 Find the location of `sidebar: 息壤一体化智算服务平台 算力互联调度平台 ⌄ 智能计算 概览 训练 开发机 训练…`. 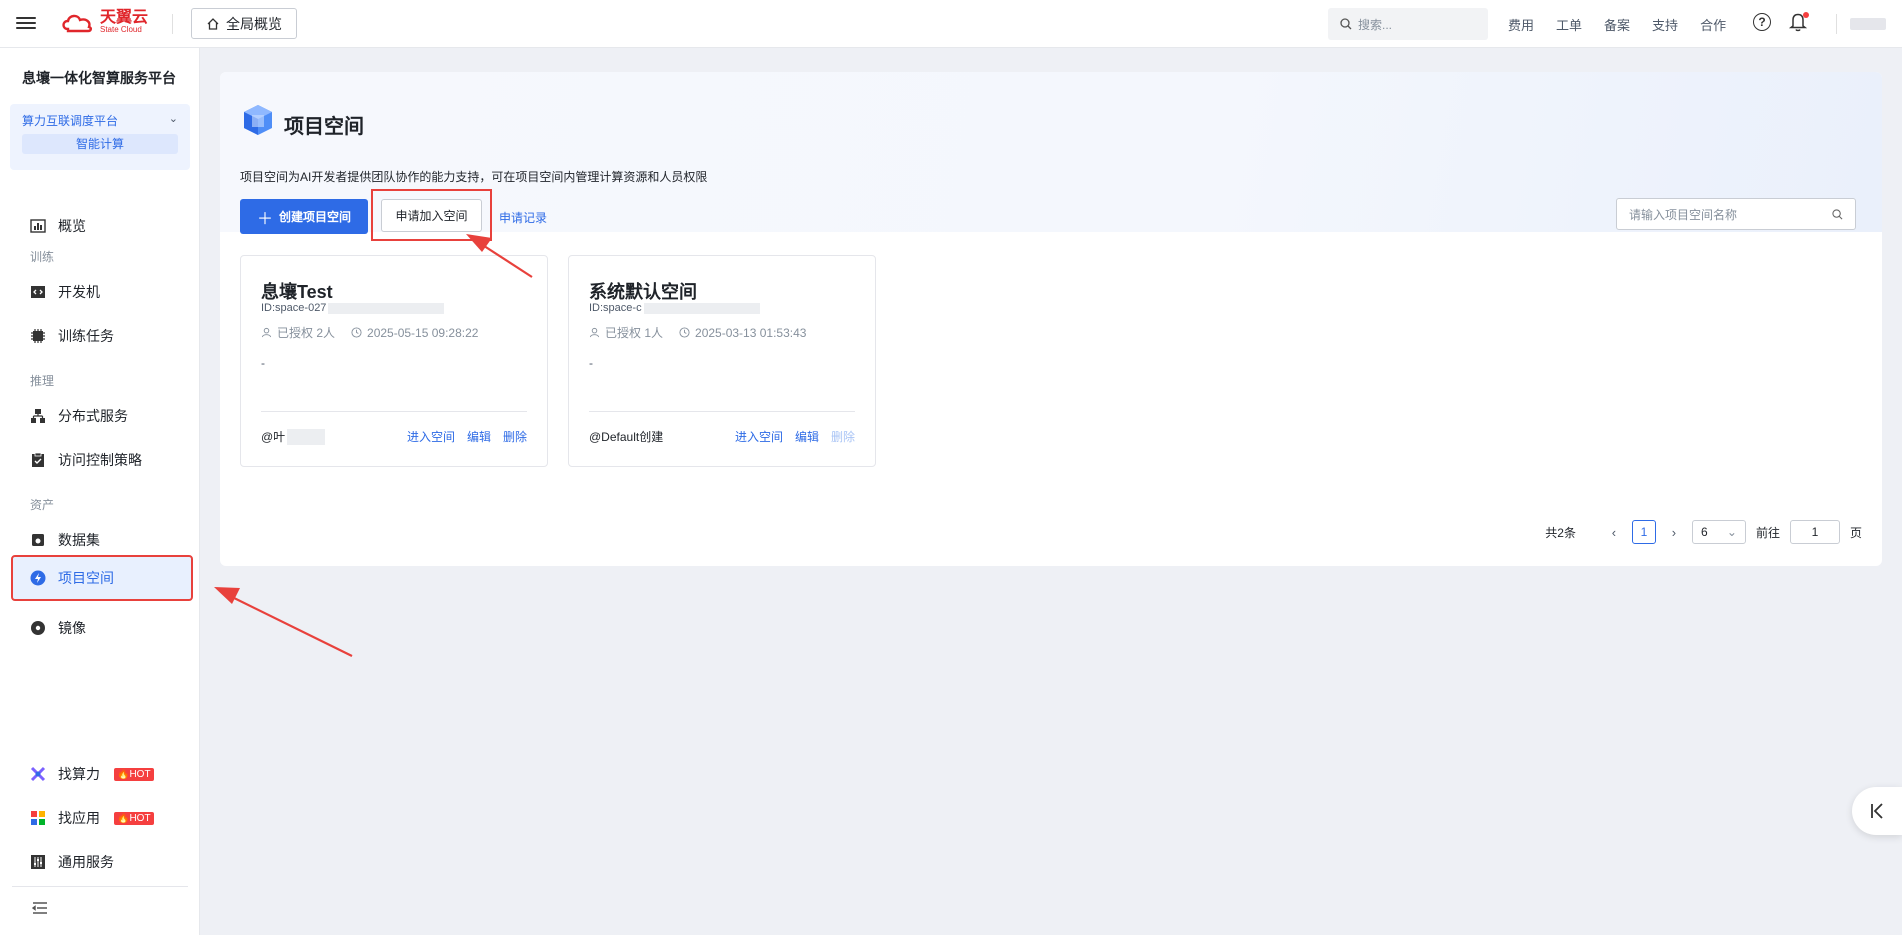

sidebar: 息壤一体化智算服务平台 算力互联调度平台 ⌄ 智能计算 概览 训练 开发机 训练… is located at coordinates (100, 491).